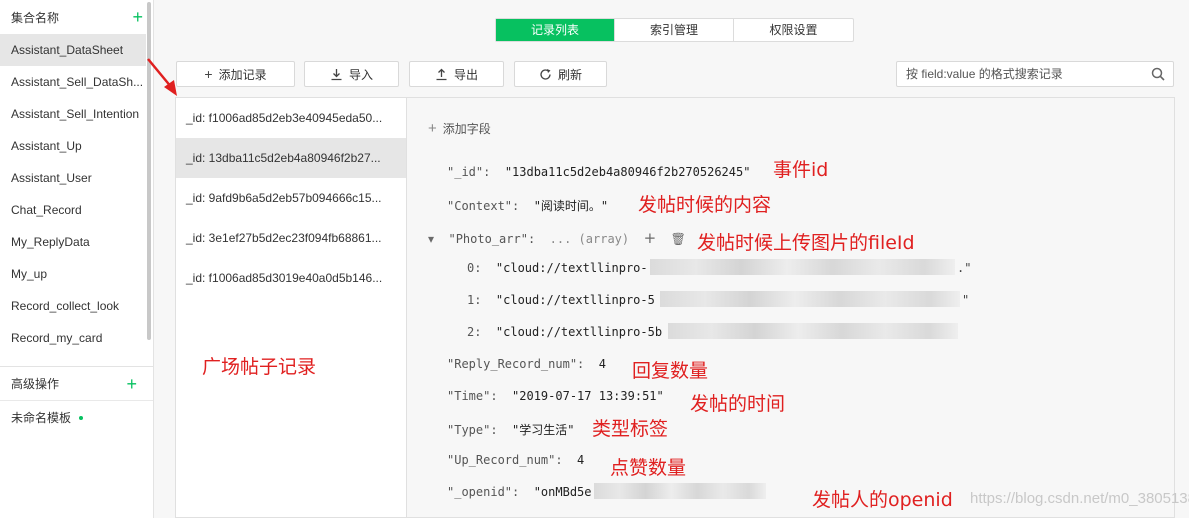 The image size is (1189, 518). I want to click on template-label: 未命名模板, so click(41, 418).